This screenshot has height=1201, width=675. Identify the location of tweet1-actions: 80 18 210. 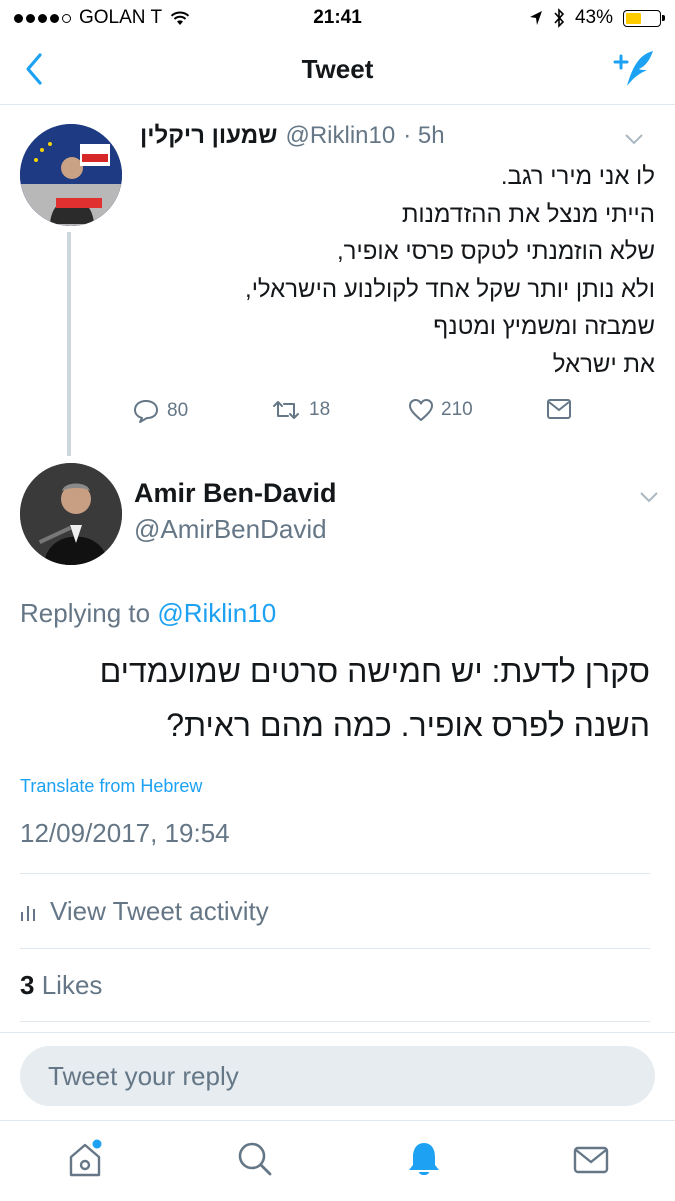
(362, 414).